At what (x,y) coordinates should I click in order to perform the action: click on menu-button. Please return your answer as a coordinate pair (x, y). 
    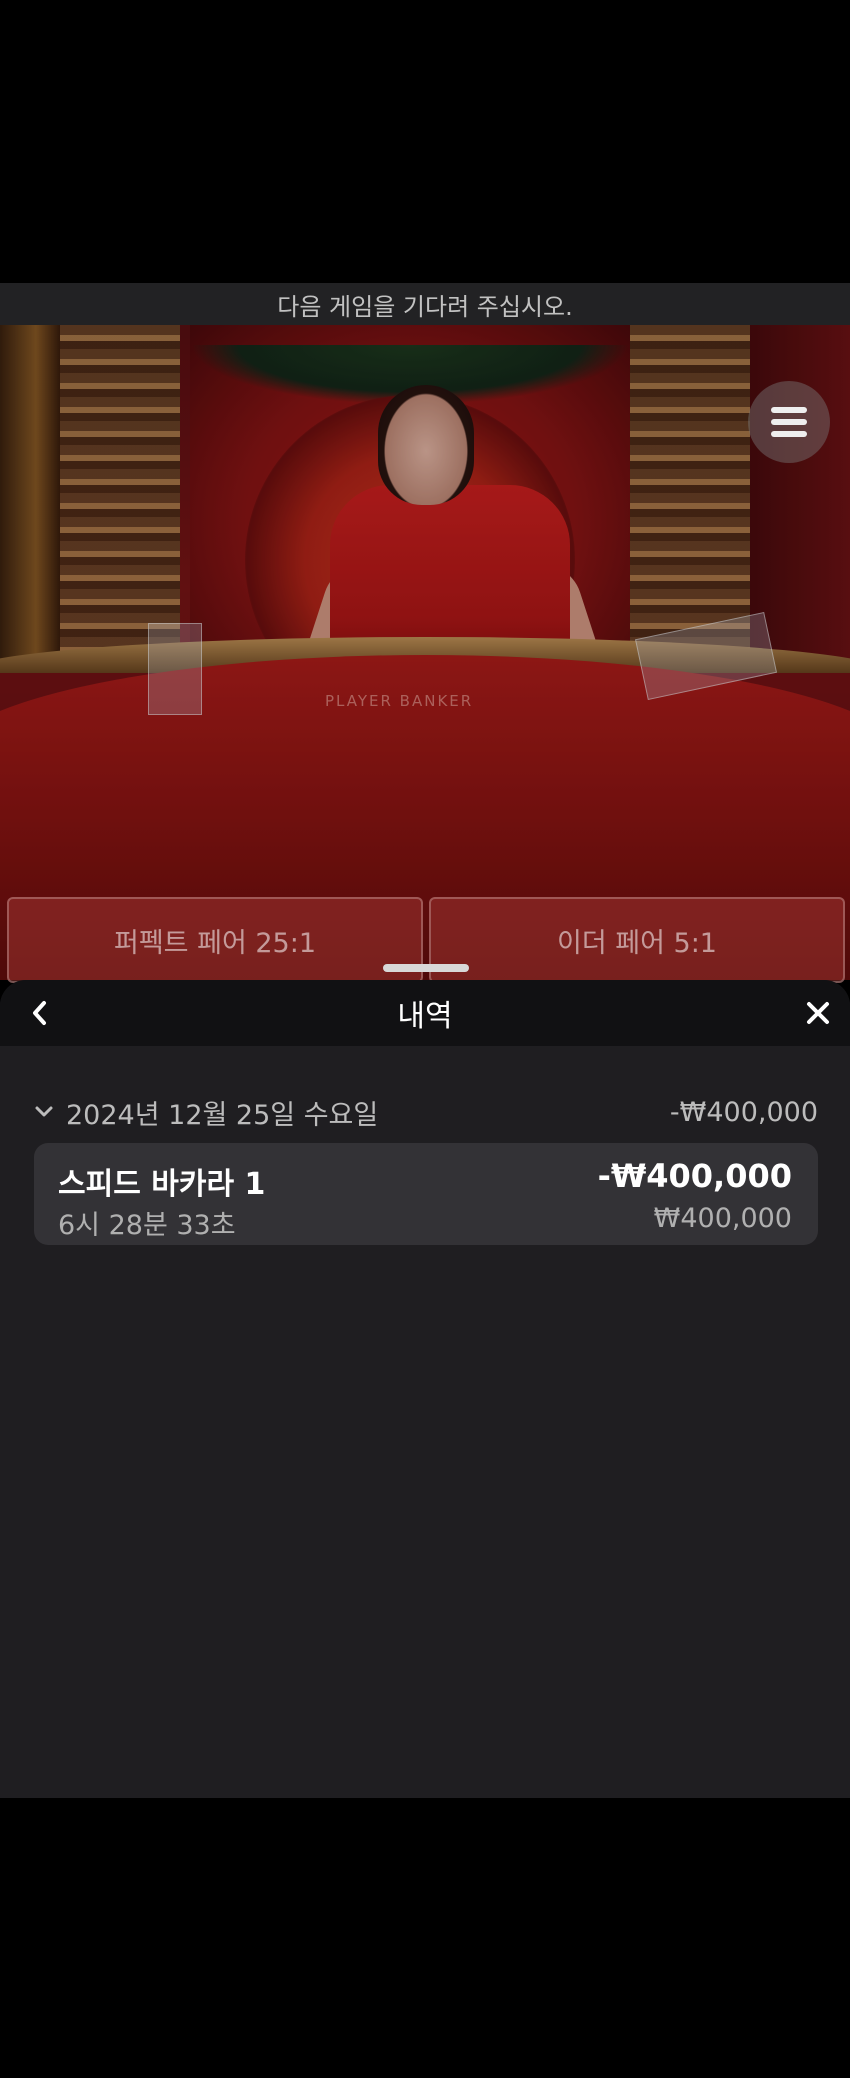
    Looking at the image, I should click on (789, 422).